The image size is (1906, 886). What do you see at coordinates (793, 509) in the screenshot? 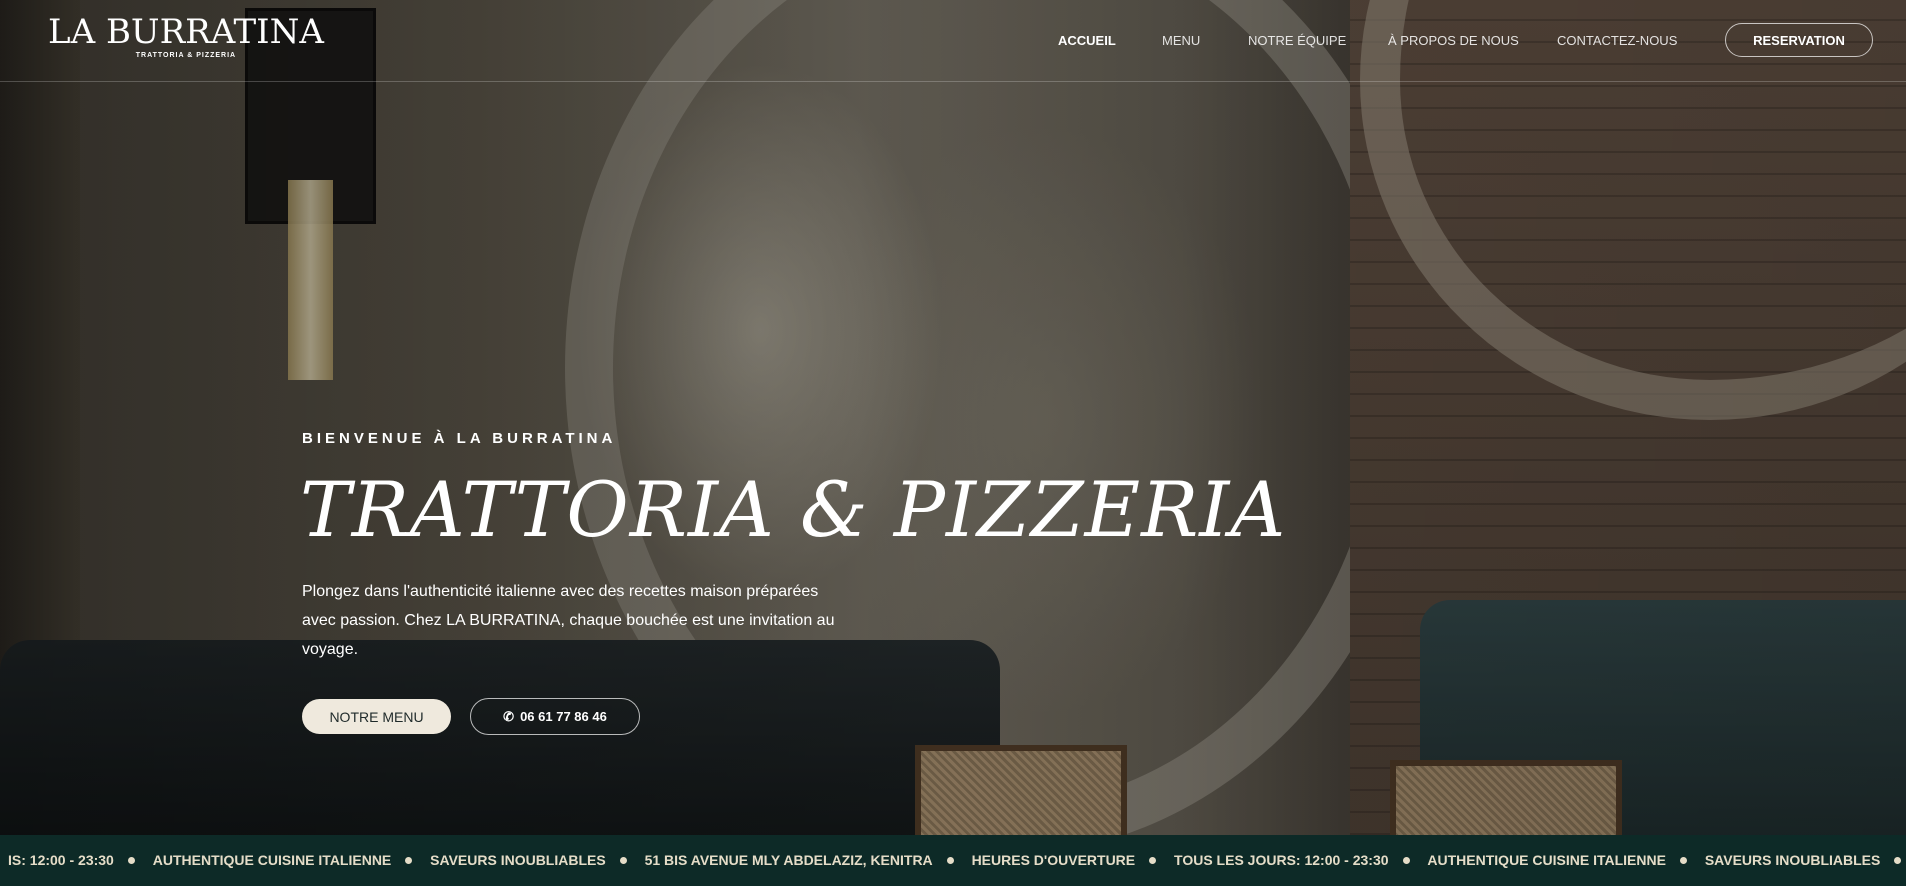
I see `hero-title: TRATTORIA & PIZZERIA` at bounding box center [793, 509].